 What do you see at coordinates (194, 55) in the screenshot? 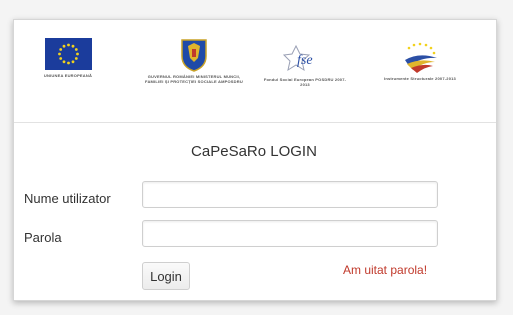
I see `romania-coat-of-arms-icon` at bounding box center [194, 55].